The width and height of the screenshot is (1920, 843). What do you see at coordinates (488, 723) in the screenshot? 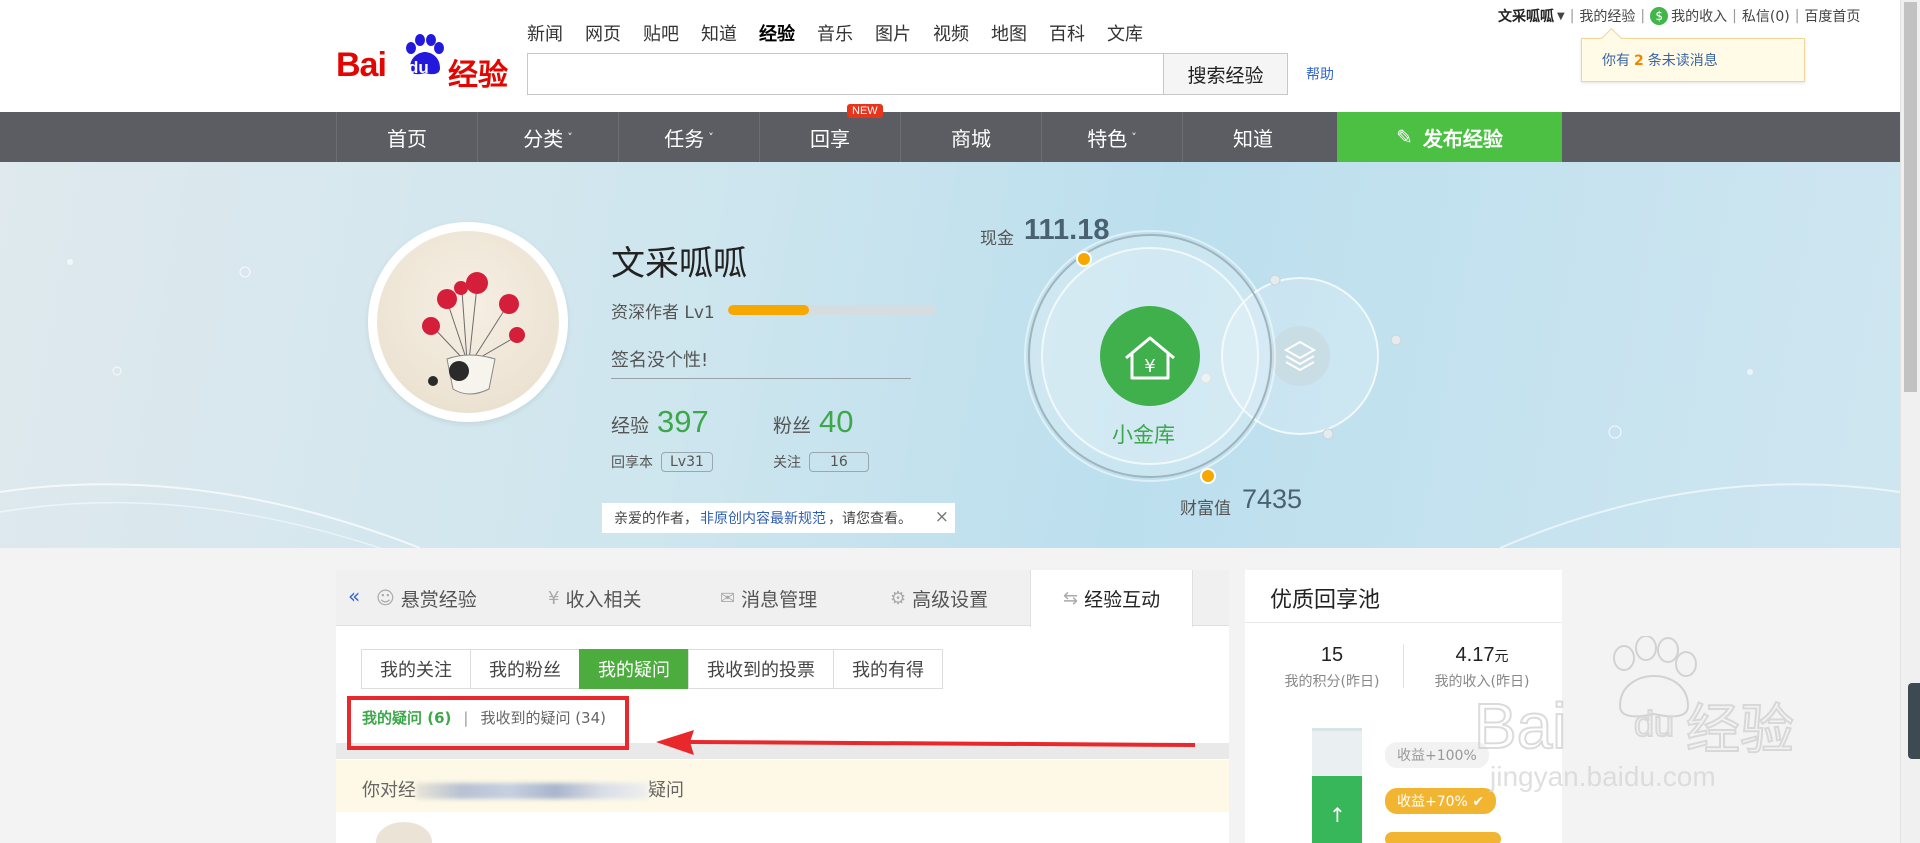
I see `annotation-highlight-box` at bounding box center [488, 723].